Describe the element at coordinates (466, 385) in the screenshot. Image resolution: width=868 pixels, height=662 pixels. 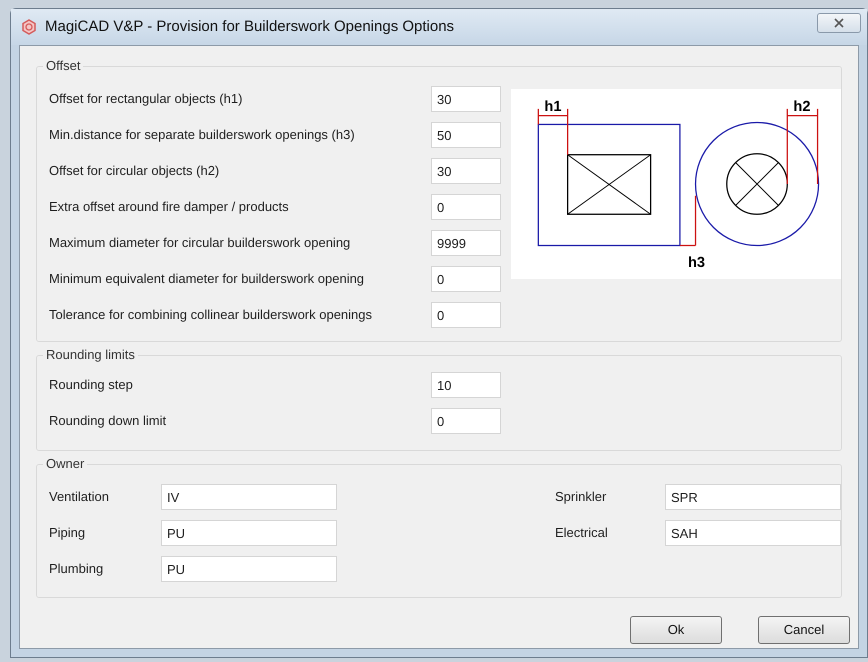
I see `input-field: 10` at that location.